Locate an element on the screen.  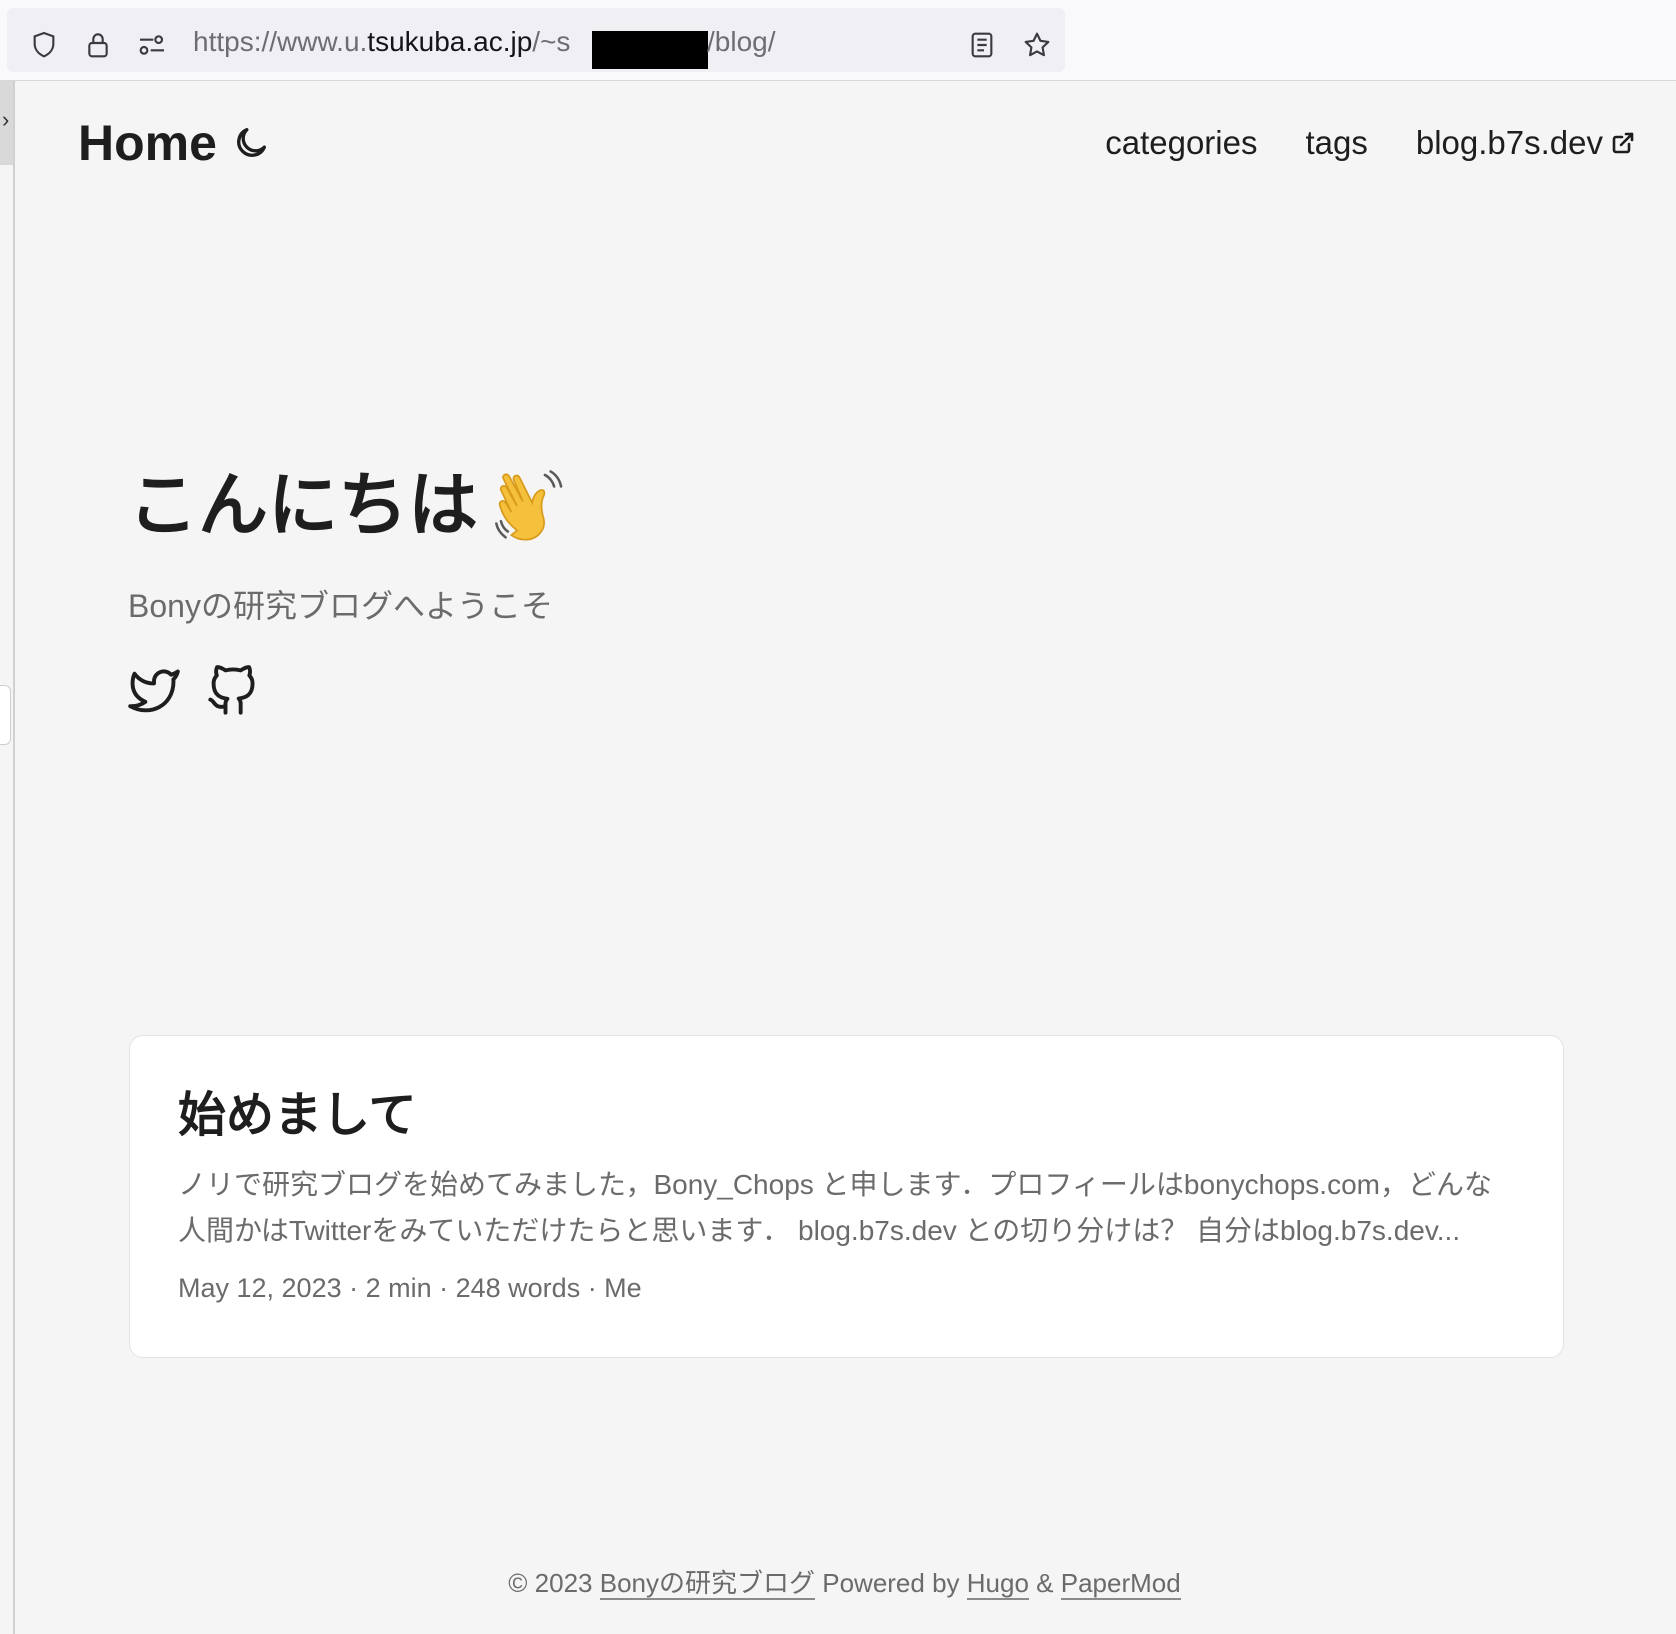
footer-copyright: © 2023 is located at coordinates (550, 1583).